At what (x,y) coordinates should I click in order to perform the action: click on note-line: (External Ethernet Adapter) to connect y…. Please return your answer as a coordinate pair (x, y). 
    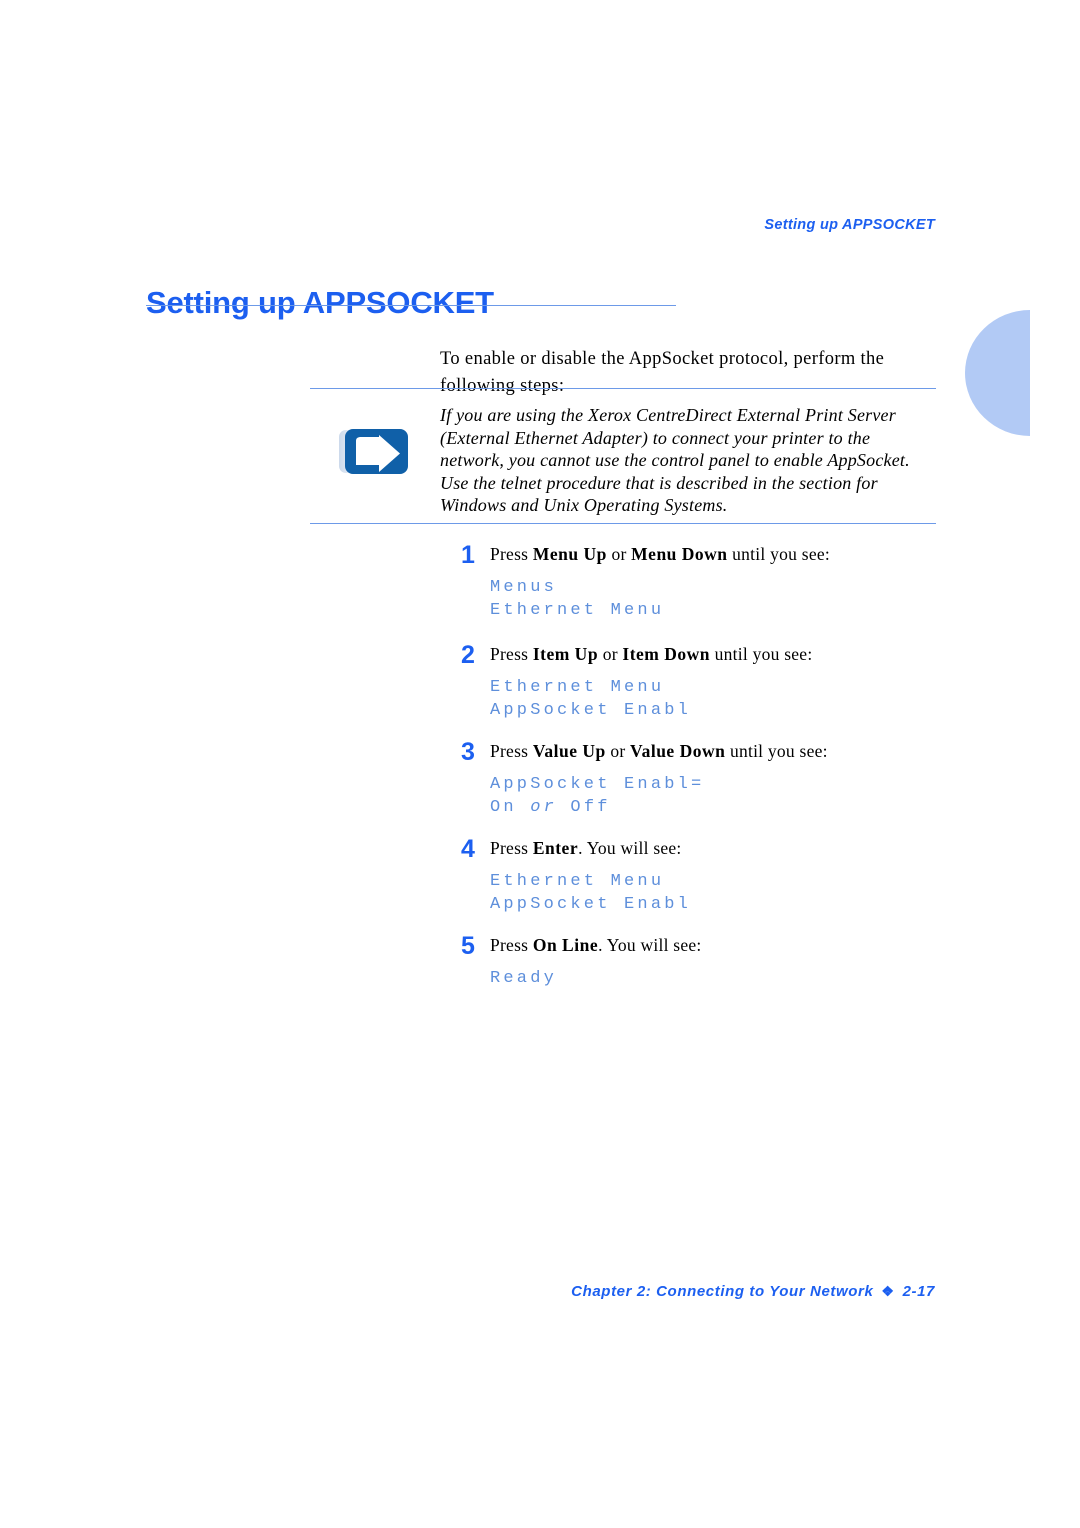
    Looking at the image, I should click on (655, 437).